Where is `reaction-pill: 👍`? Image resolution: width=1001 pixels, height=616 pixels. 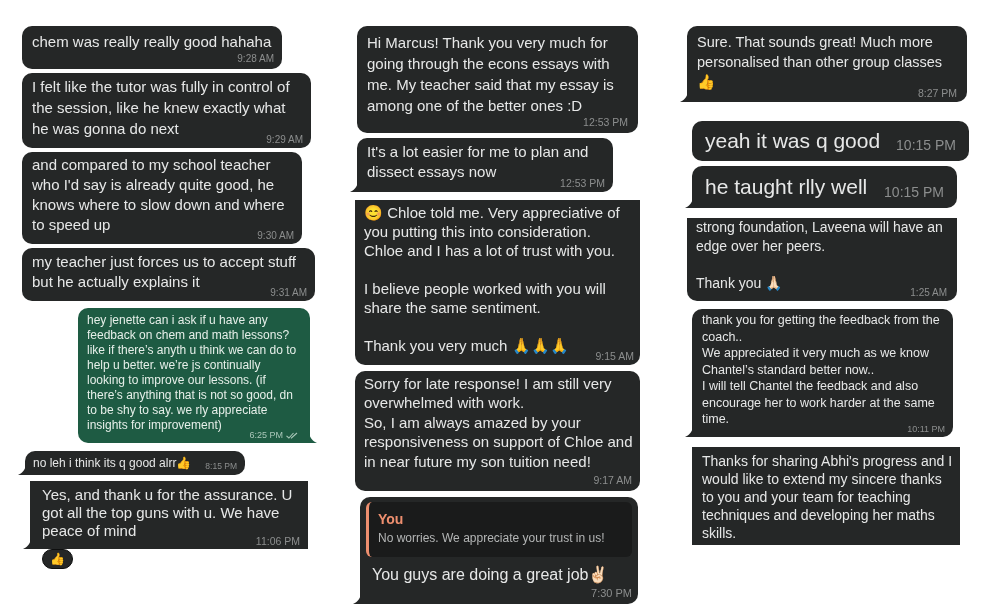 reaction-pill: 👍 is located at coordinates (57, 558).